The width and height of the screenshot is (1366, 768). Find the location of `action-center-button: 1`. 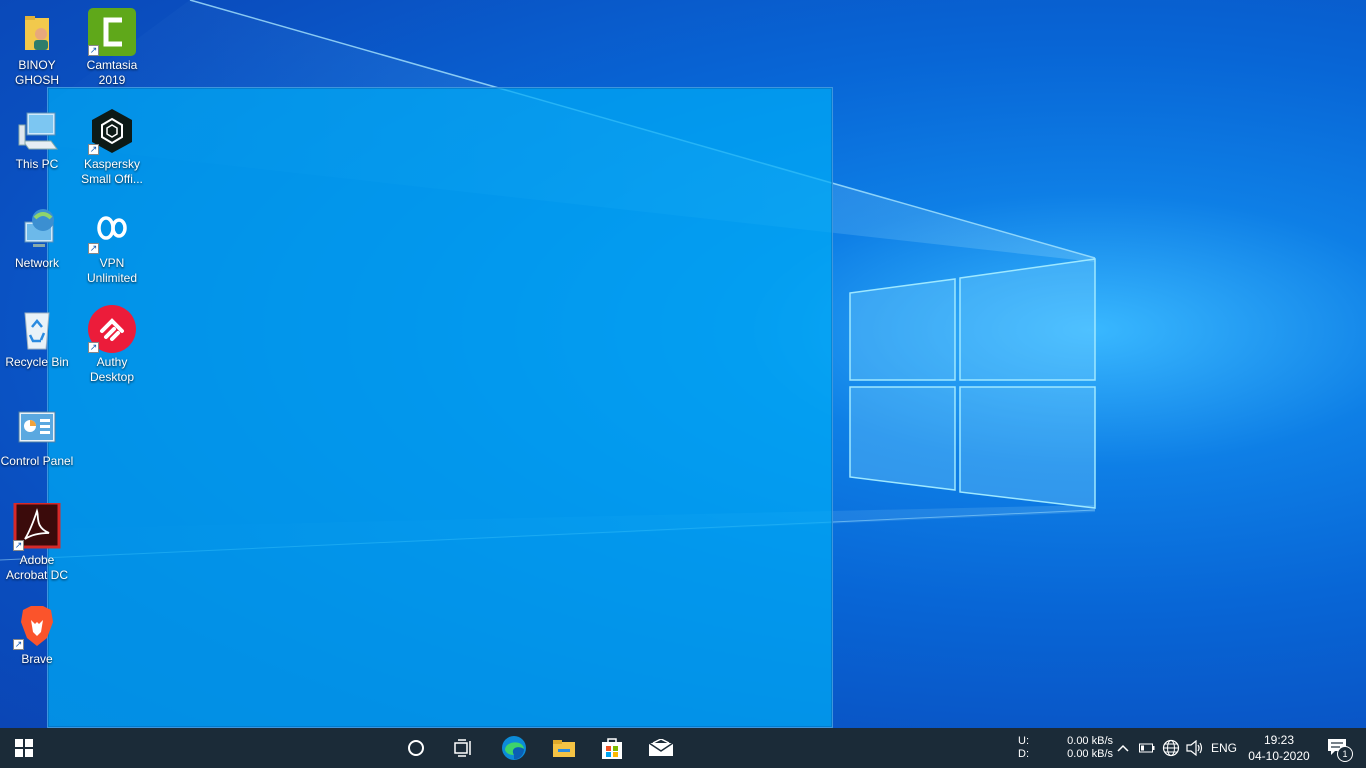

action-center-button: 1 is located at coordinates (1338, 748).